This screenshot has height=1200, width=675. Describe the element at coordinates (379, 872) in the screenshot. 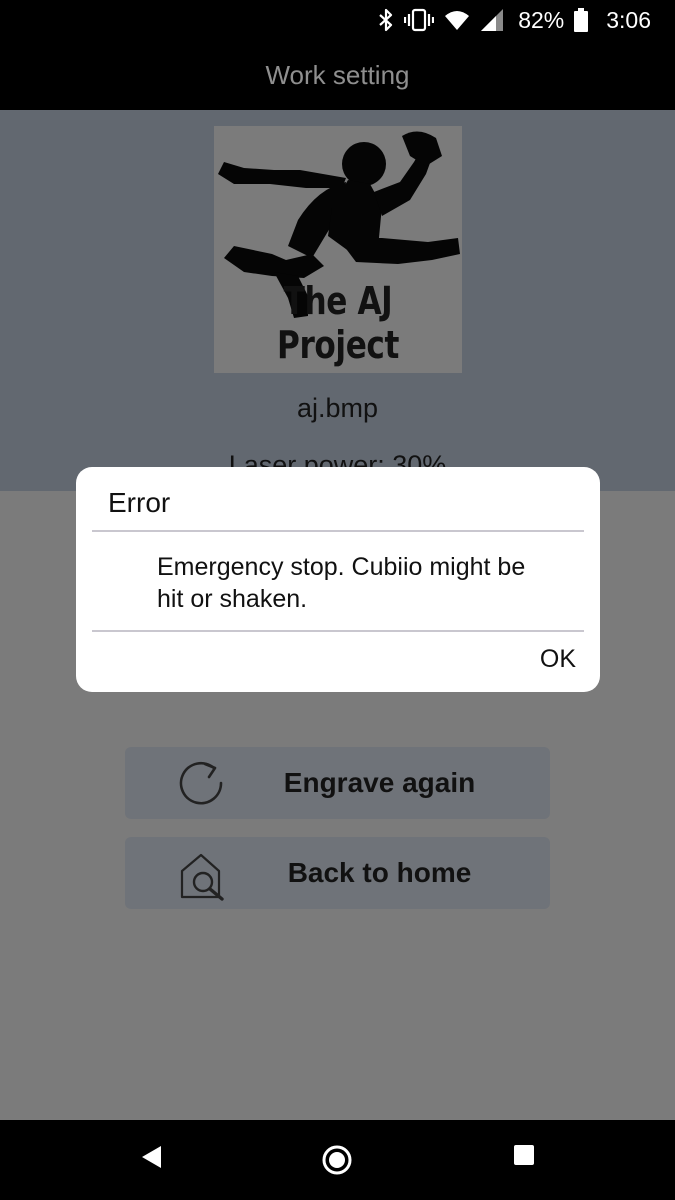

I see `back-to-home-label: Back to home` at that location.